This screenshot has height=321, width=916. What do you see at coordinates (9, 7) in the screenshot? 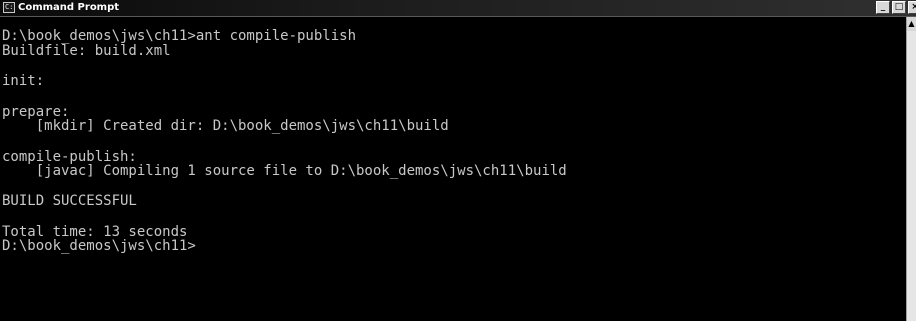
I see `console-icon: C:\` at bounding box center [9, 7].